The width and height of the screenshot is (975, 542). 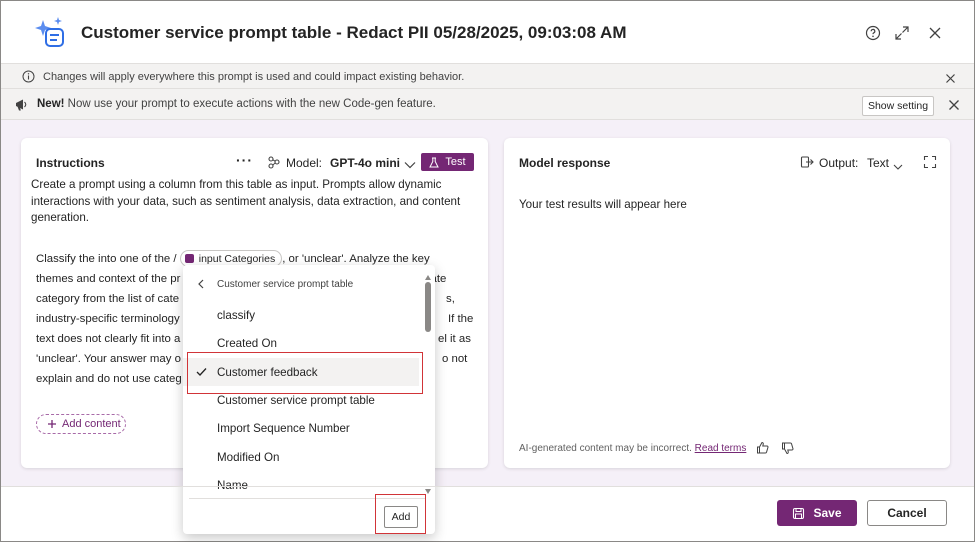 I want to click on instructions-title: Instructions, so click(x=70, y=163).